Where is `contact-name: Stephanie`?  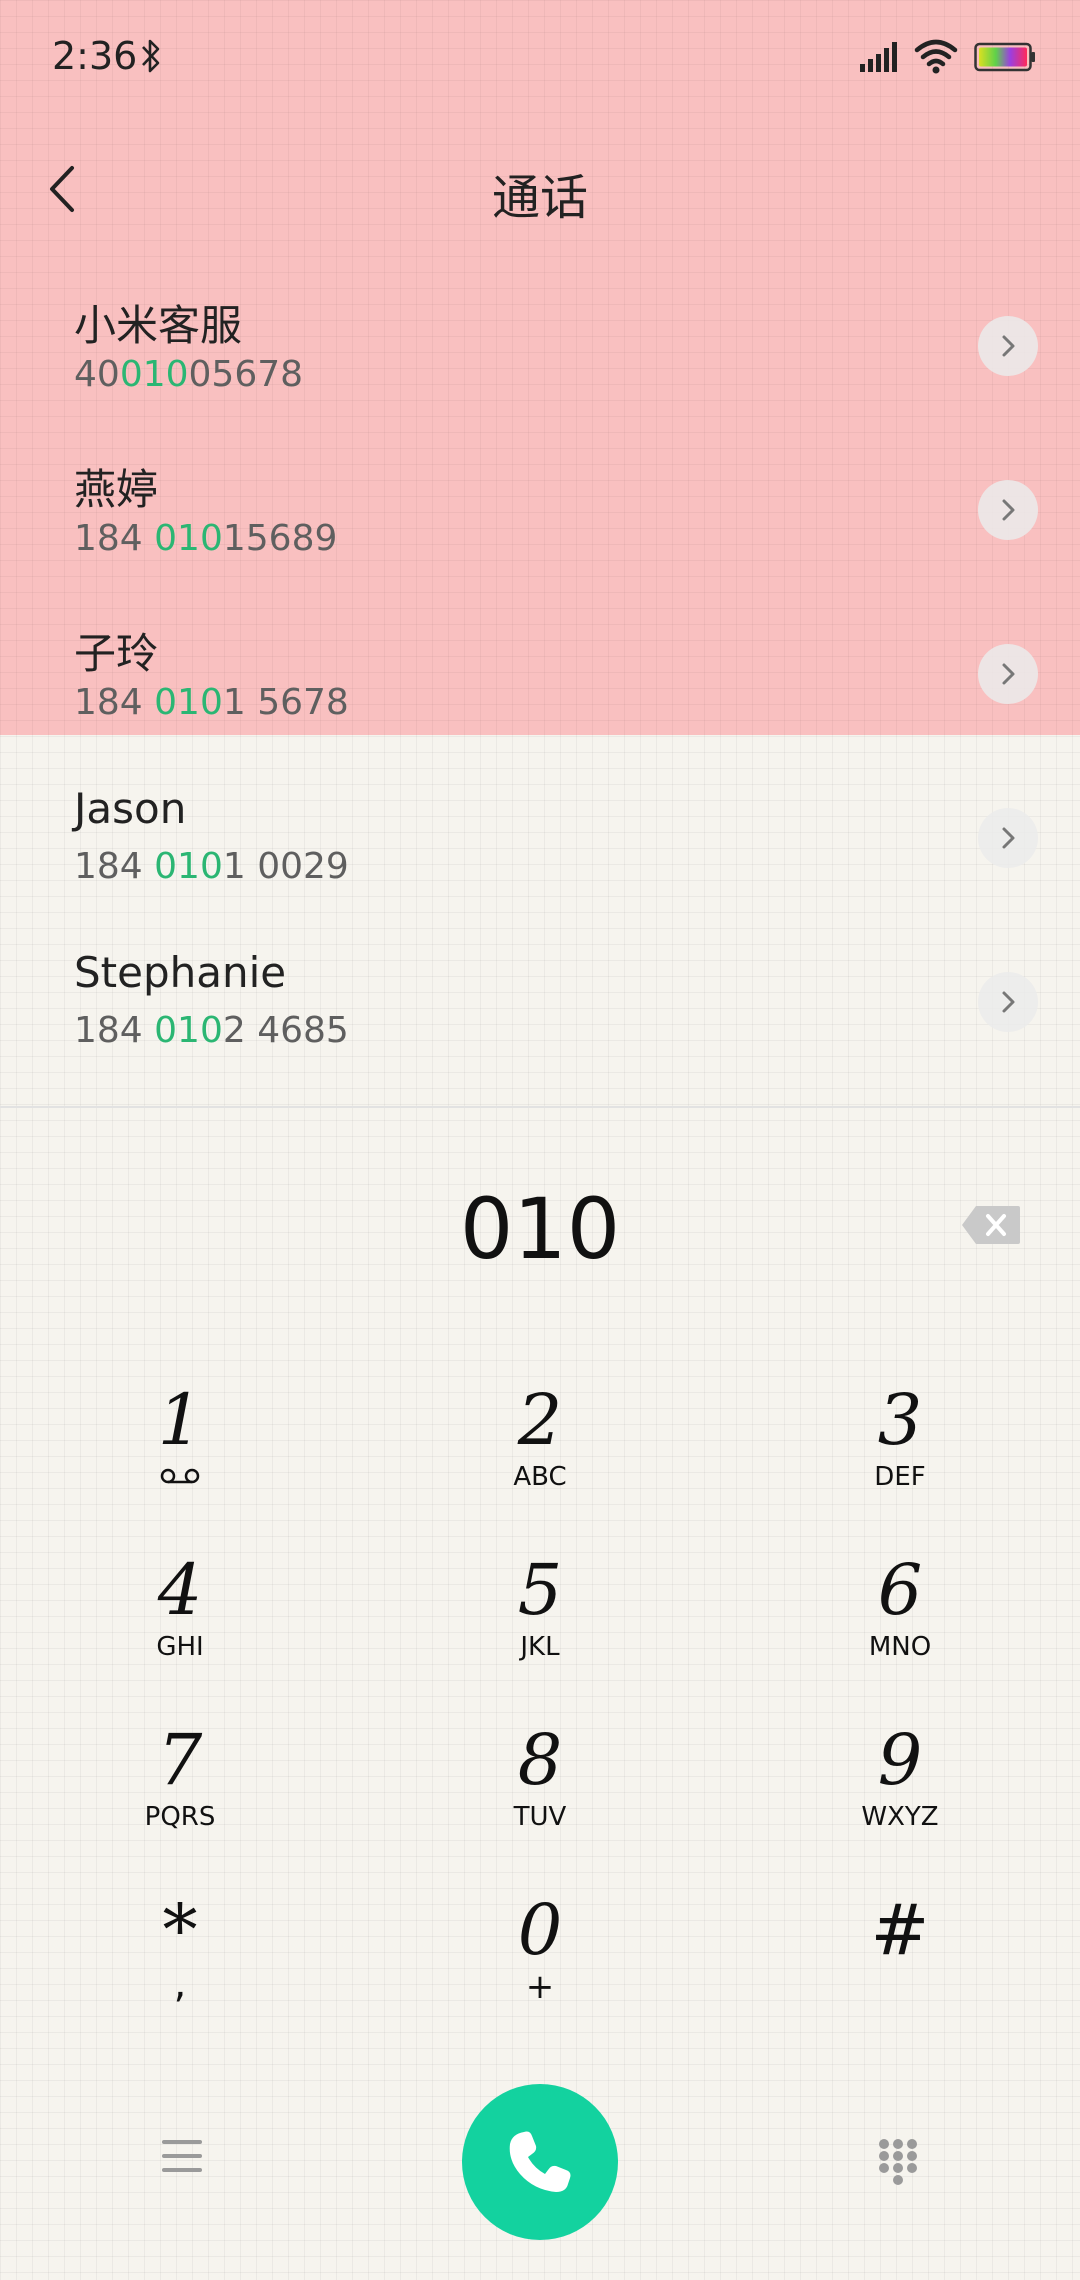 contact-name: Stephanie is located at coordinates (180, 972).